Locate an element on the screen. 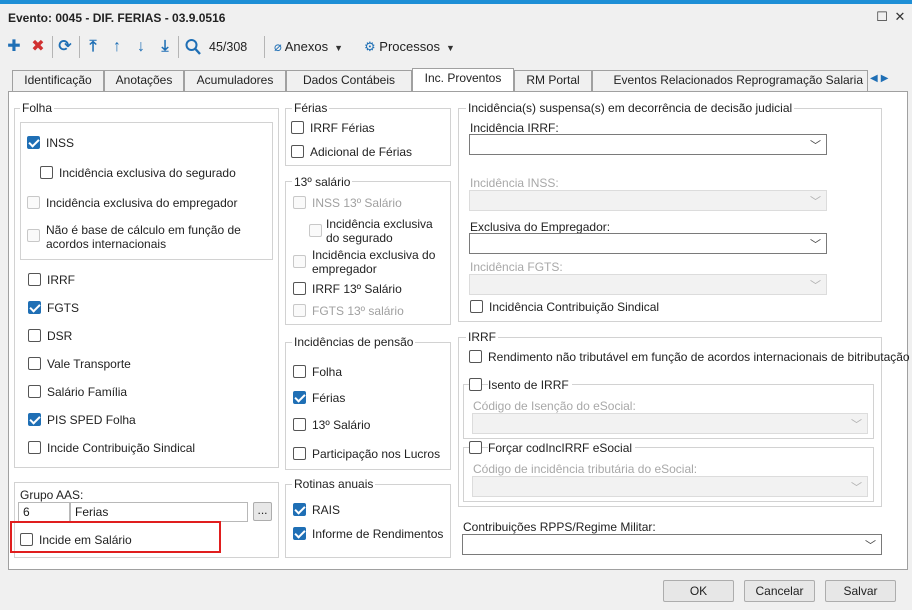  nao-base-checkbox is located at coordinates (33, 235).